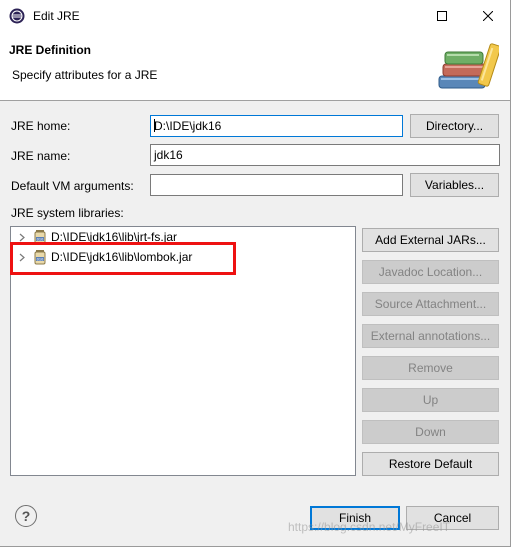 This screenshot has height=547, width=511. Describe the element at coordinates (430, 368) in the screenshot. I see `remove-button: Remove` at that location.